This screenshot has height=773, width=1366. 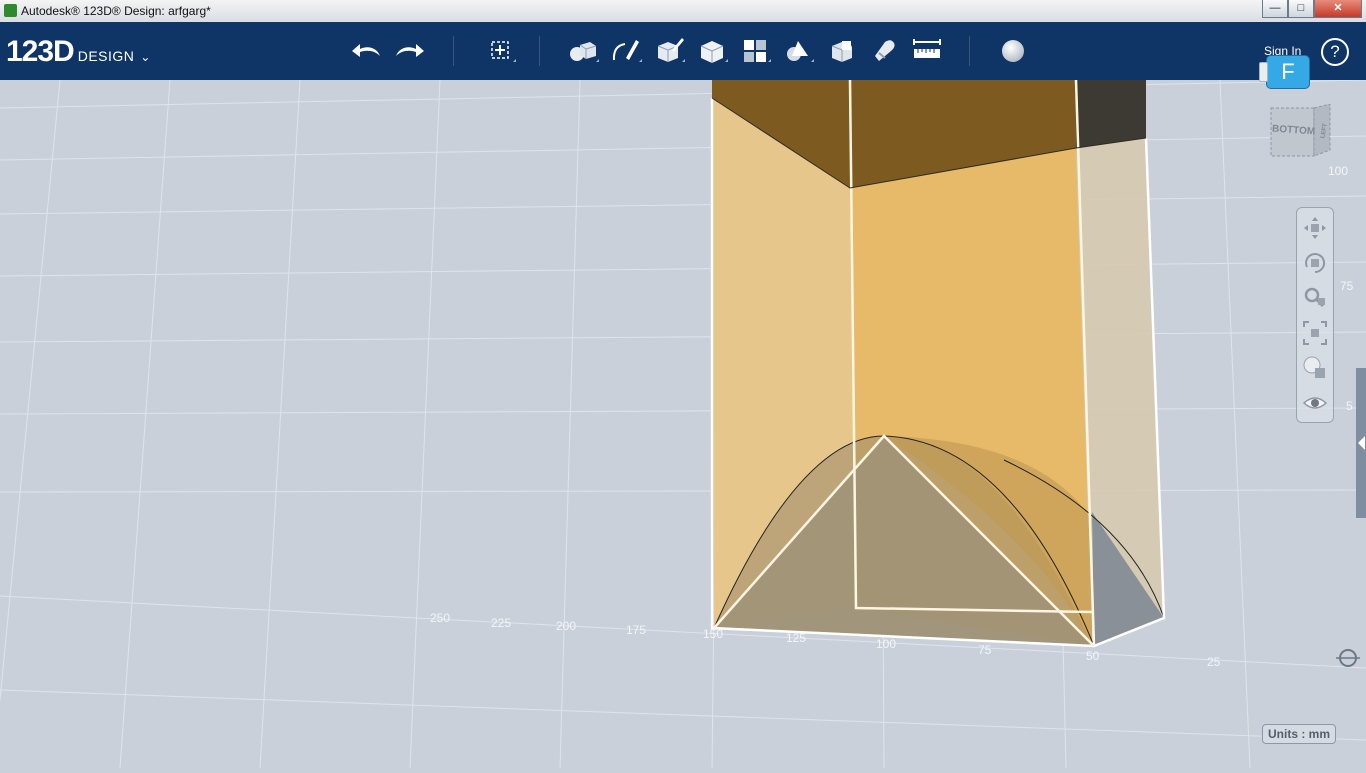 I want to click on fit-button, so click(x=1315, y=333).